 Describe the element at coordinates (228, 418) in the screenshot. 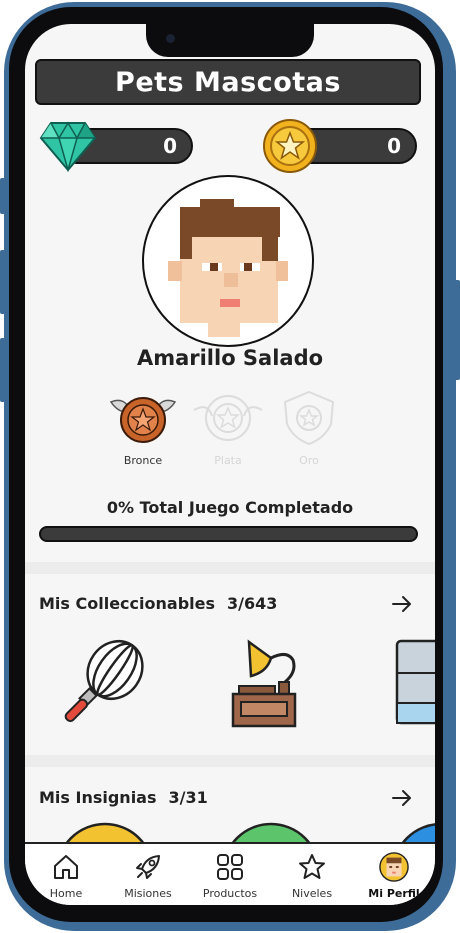

I see `silver-medal-icon` at that location.